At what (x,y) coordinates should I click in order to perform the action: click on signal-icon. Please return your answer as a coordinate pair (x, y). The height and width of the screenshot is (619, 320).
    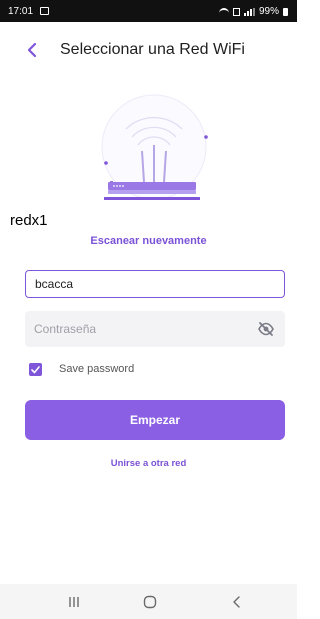
    Looking at the image, I should click on (249, 11).